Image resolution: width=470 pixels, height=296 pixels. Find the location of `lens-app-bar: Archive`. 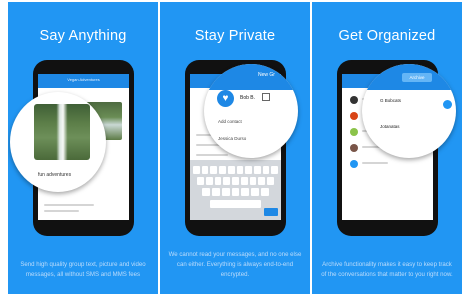

lens-app-bar: Archive is located at coordinates (409, 77).